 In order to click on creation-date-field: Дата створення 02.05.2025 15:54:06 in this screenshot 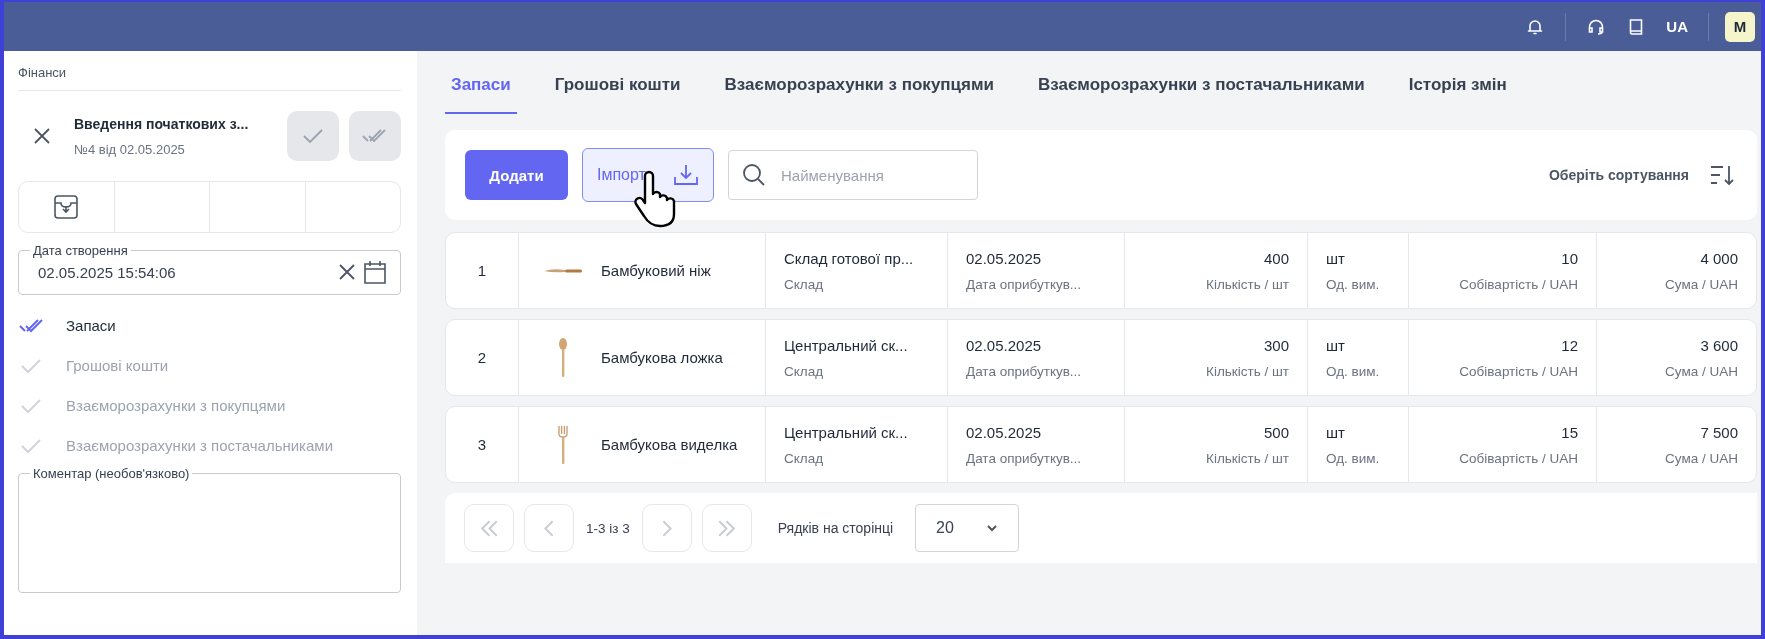, I will do `click(209, 269)`.